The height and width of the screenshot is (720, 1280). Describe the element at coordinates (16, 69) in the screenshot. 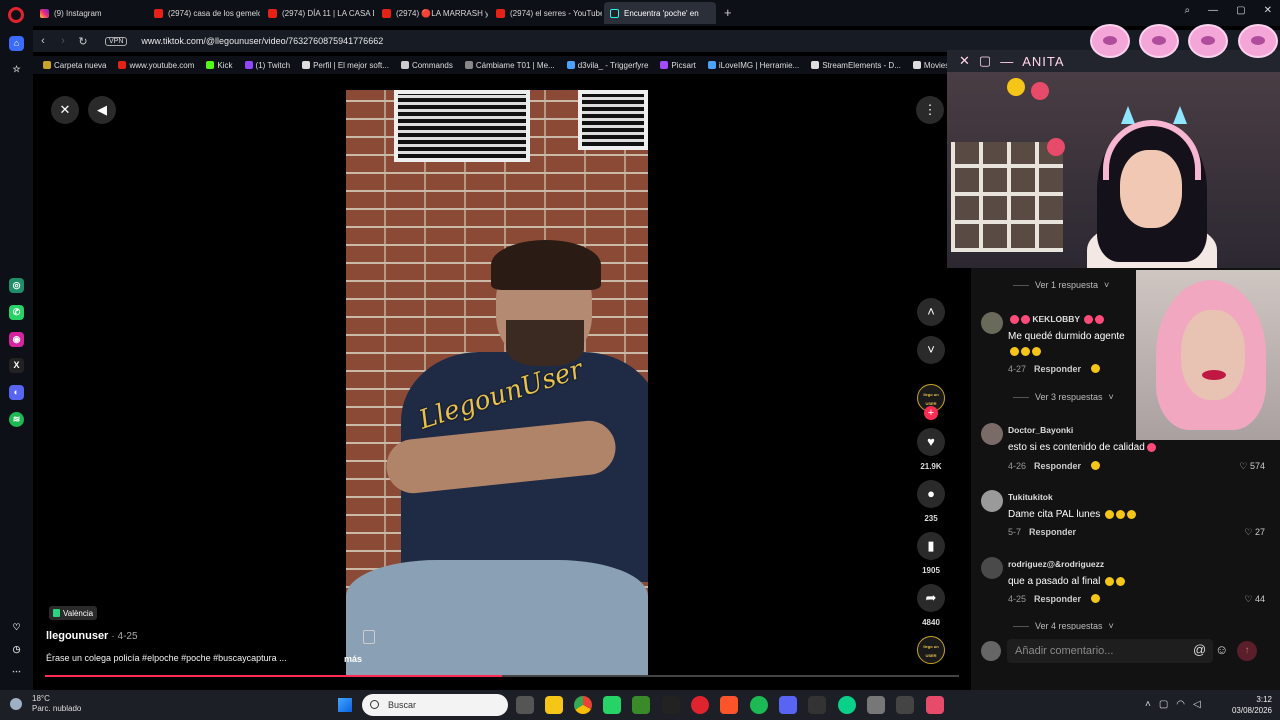

I see `star-icon: ☆` at that location.